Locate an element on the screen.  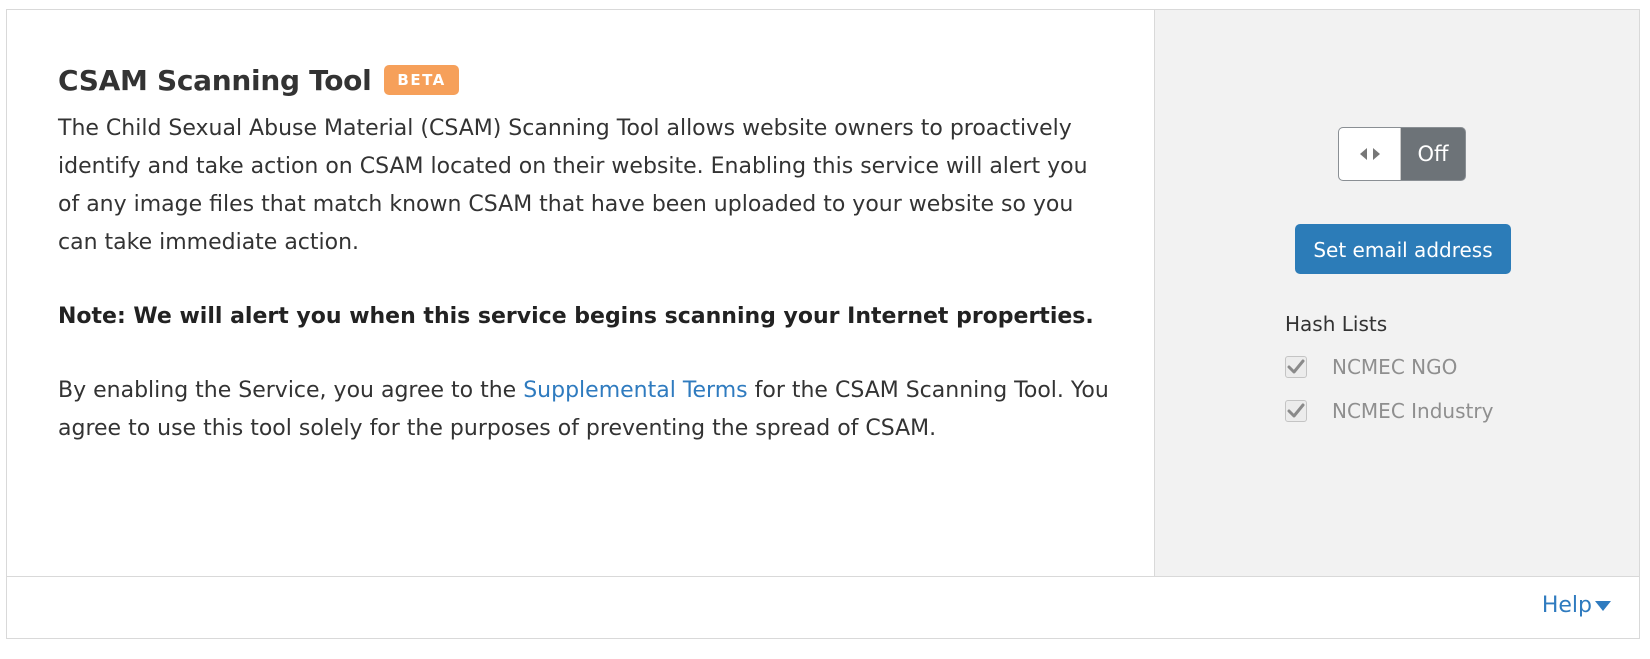
arrows-left-right-icon is located at coordinates (1369, 154).